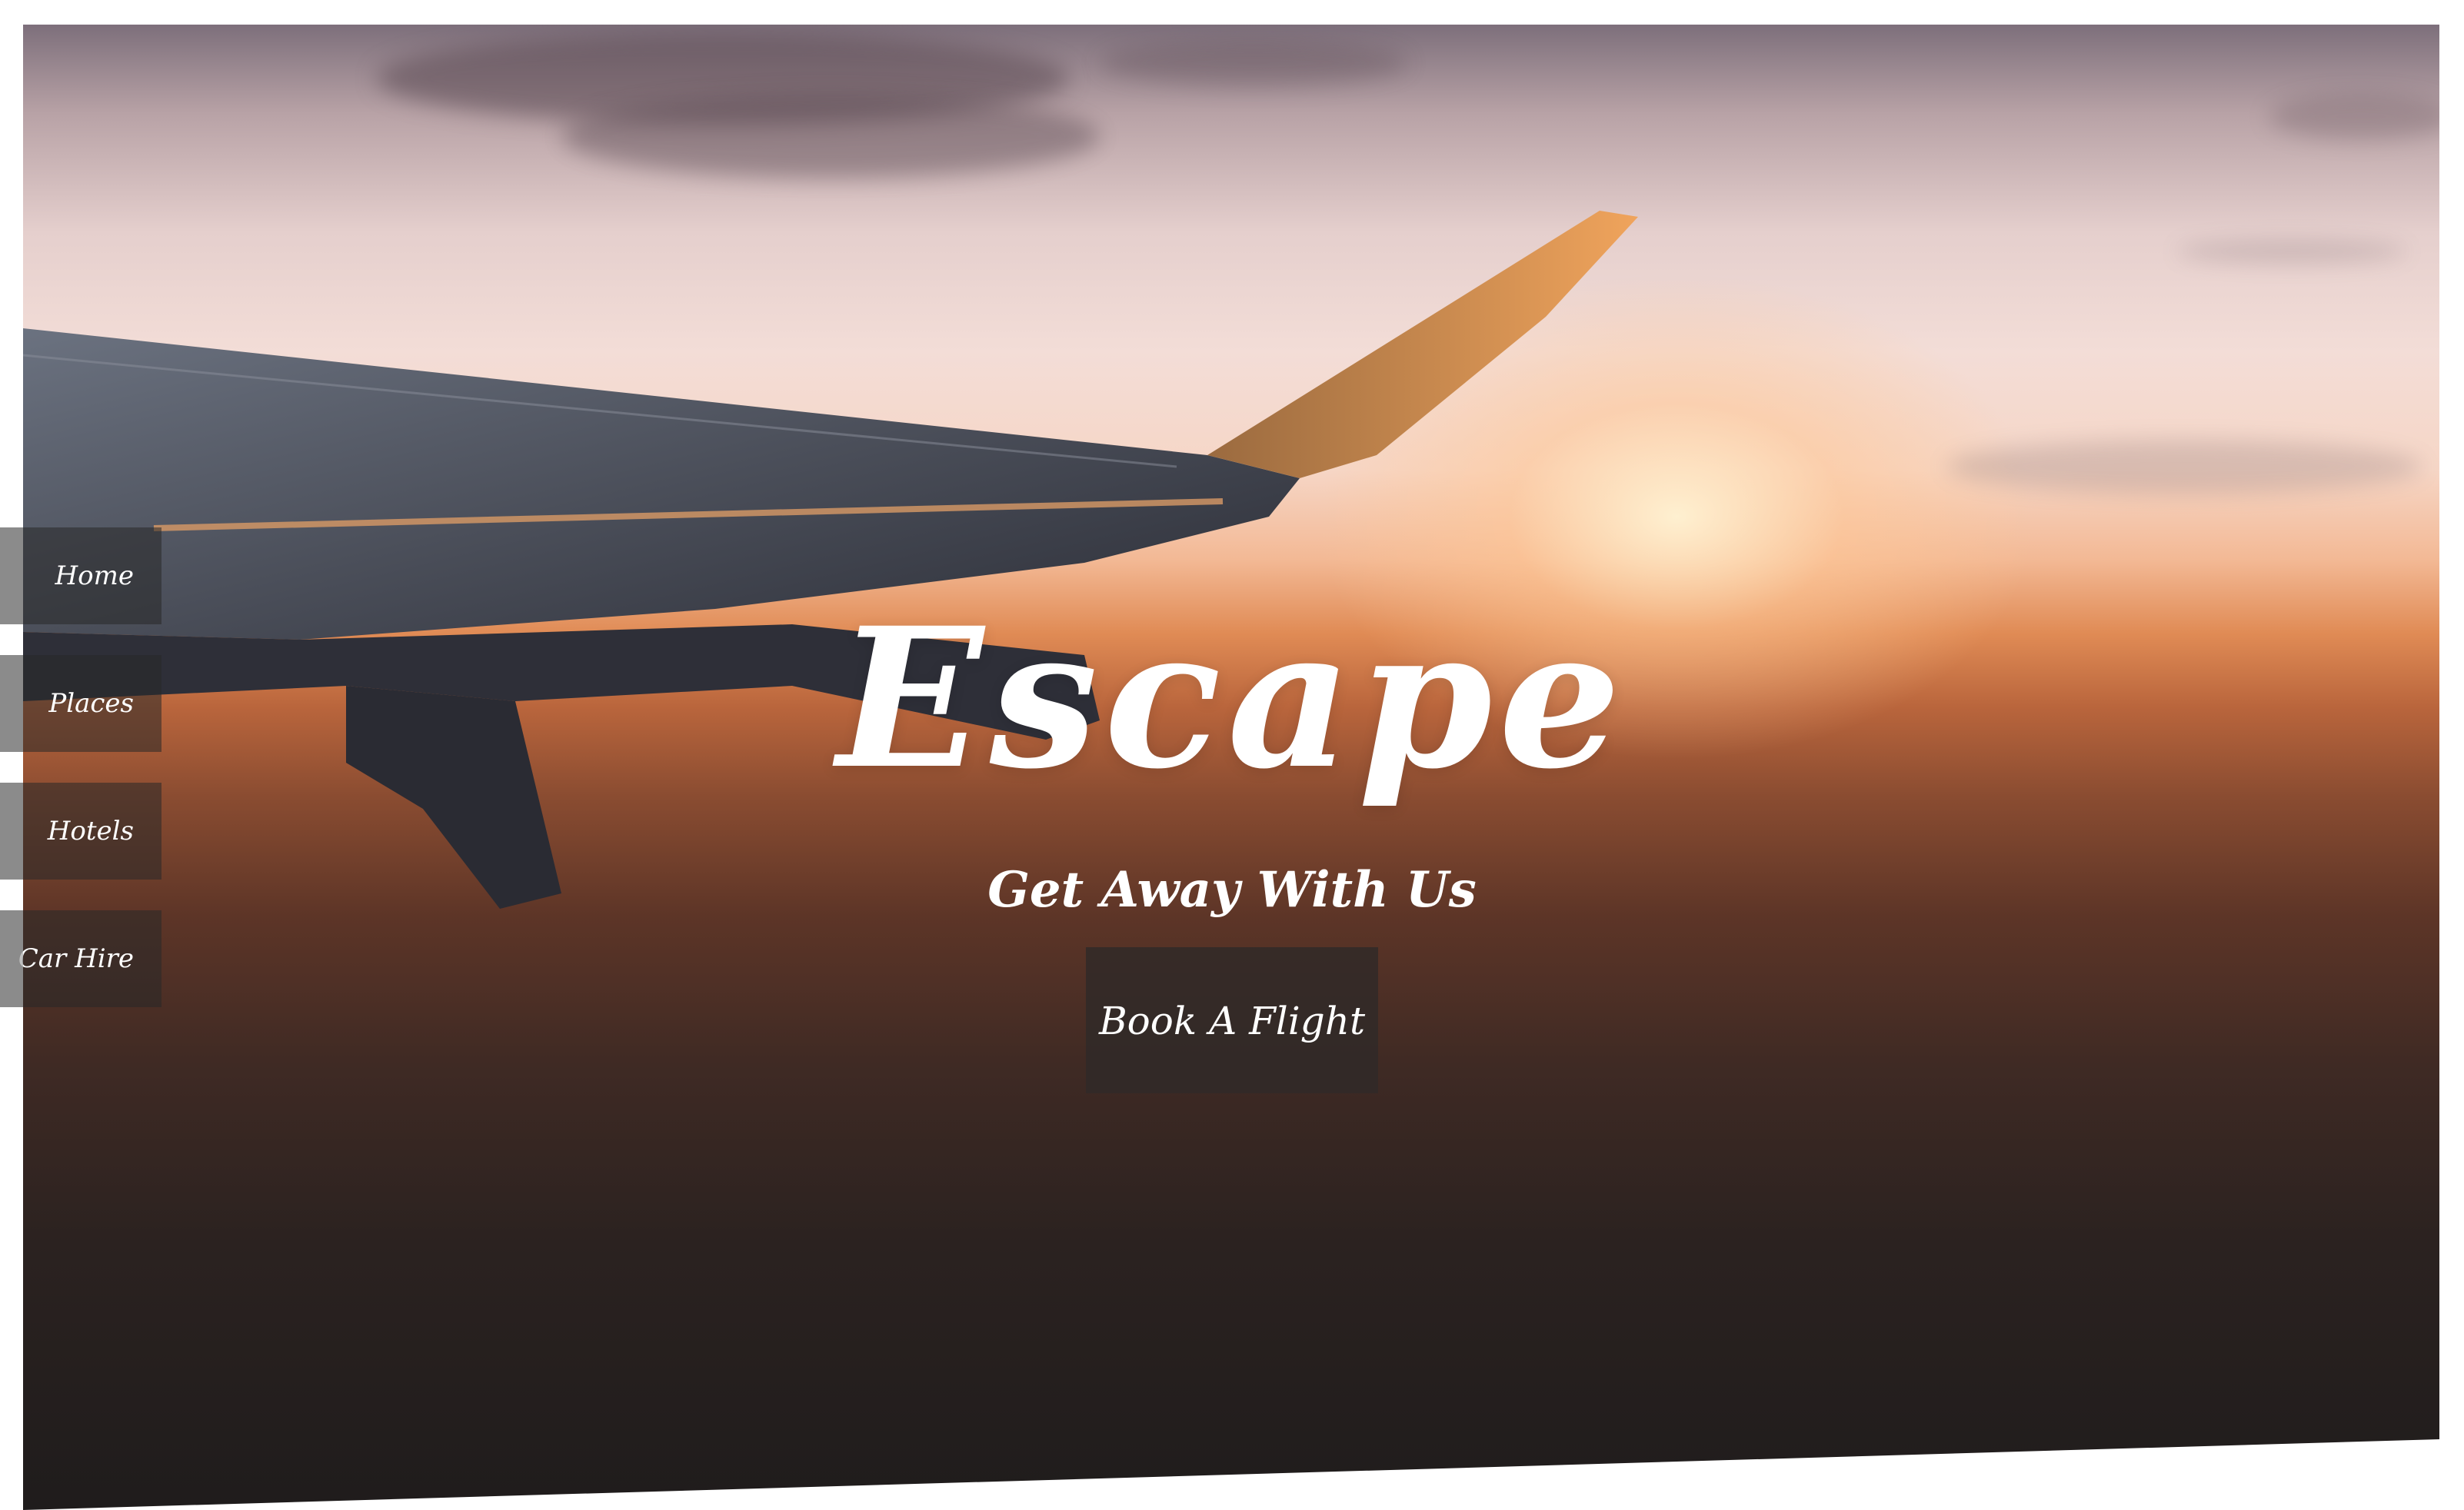 This screenshot has height=1510, width=2464. Describe the element at coordinates (1232, 697) in the screenshot. I see `hero-title: Escape` at that location.